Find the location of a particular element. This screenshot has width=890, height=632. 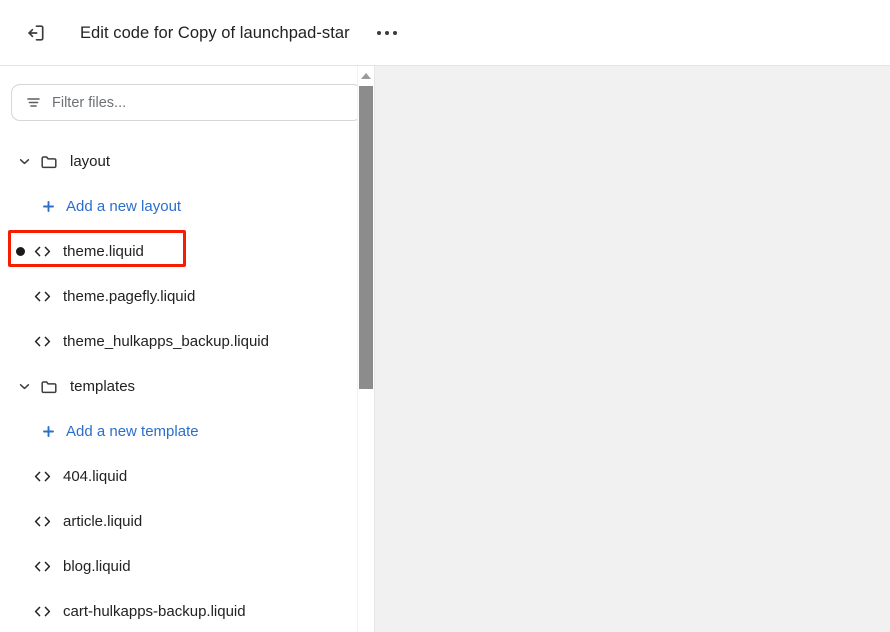

more-horizontal-icon-dot2 is located at coordinates (386, 32).